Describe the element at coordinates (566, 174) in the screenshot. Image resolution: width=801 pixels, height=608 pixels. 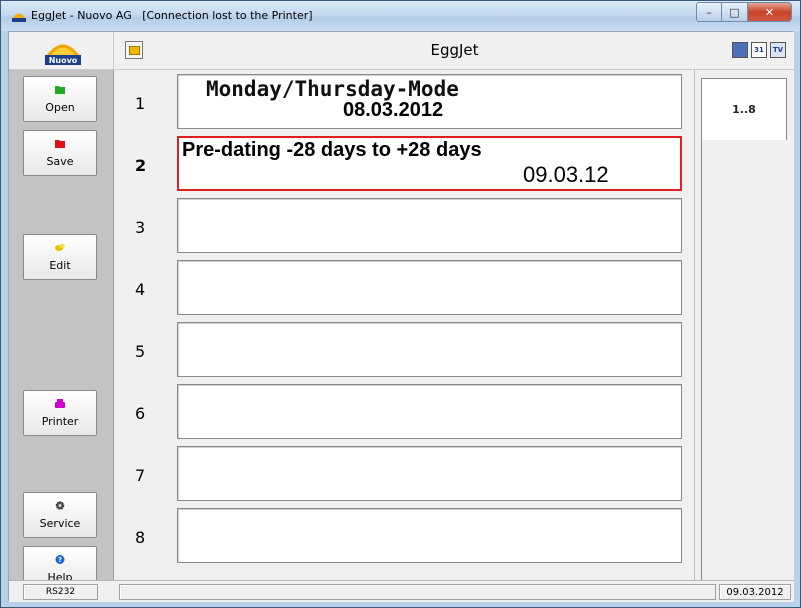
I see `line-date: 09.03.12` at that location.